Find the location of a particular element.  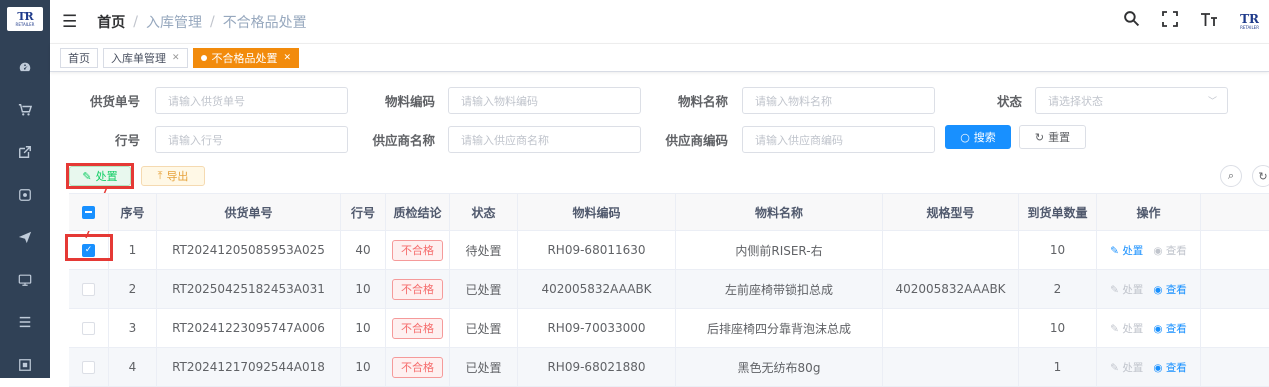

cell-material-code: 402005832AAABK is located at coordinates (597, 289).